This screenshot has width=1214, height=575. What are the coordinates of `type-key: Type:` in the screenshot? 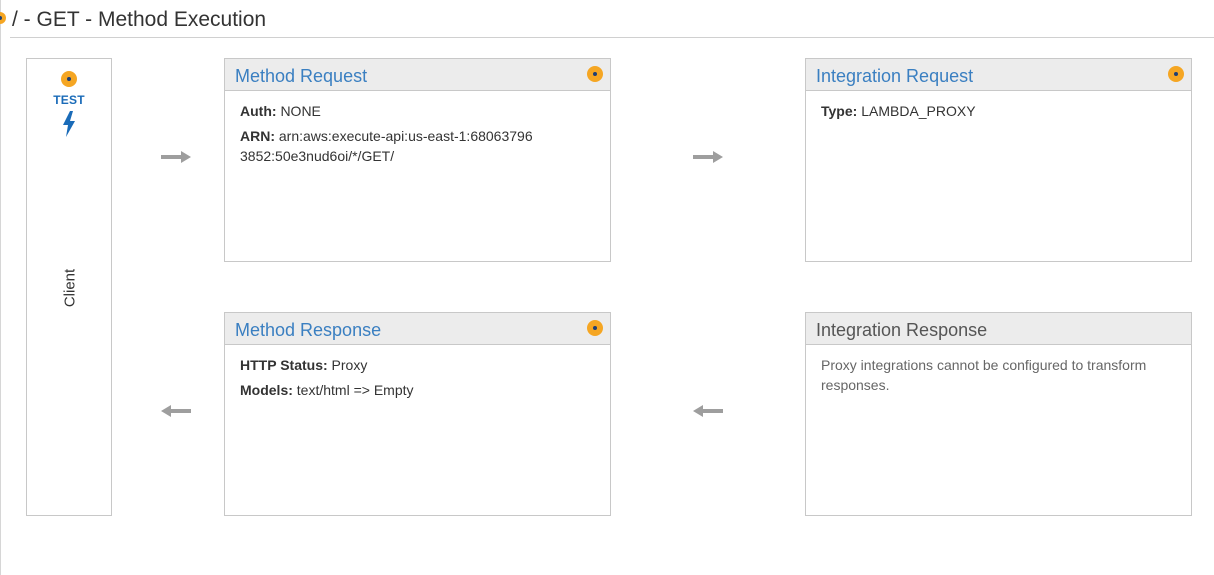 It's located at (839, 111).